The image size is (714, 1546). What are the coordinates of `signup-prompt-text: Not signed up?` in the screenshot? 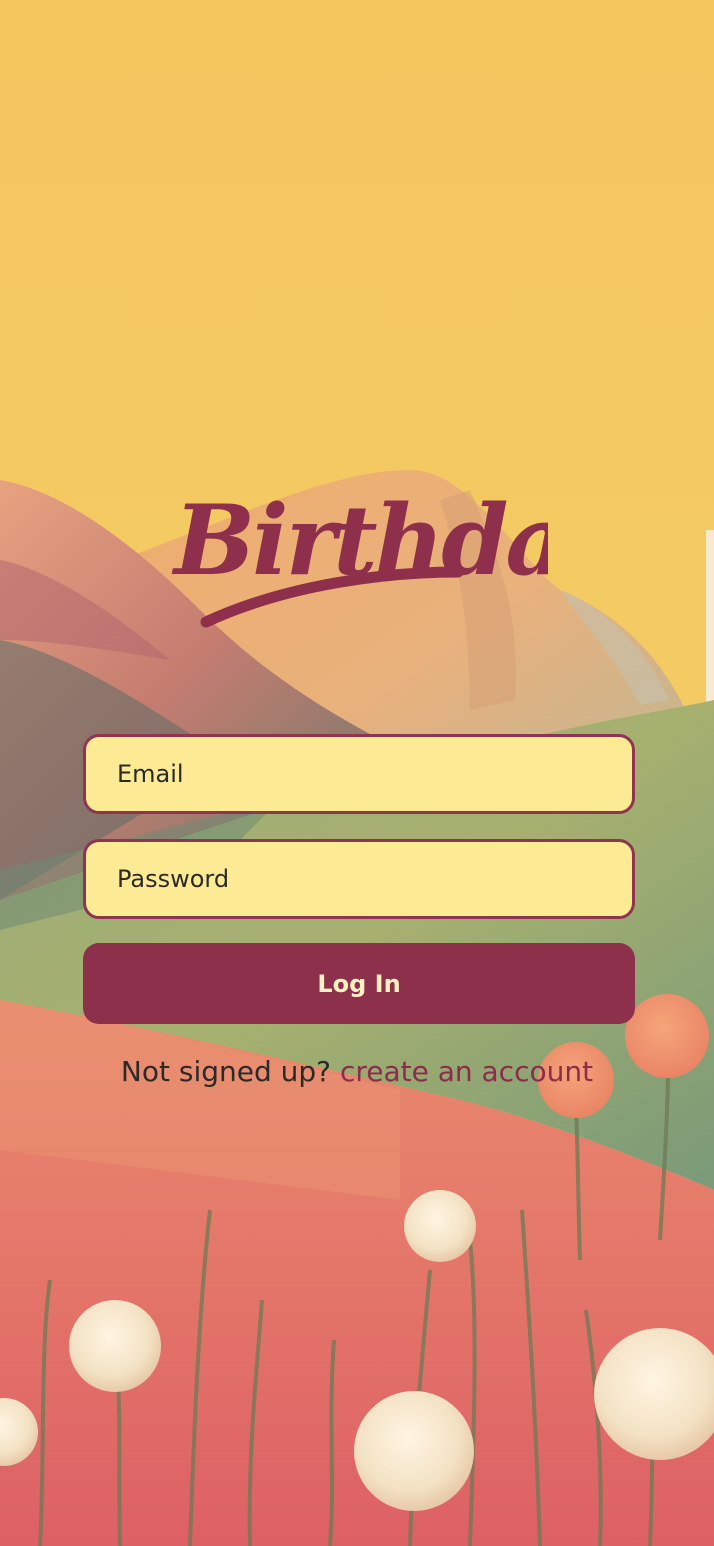 It's located at (226, 1071).